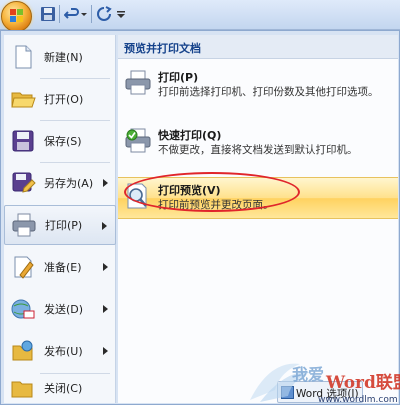 The width and height of the screenshot is (400, 405). I want to click on quick-access-toolbar, so click(200, 16).